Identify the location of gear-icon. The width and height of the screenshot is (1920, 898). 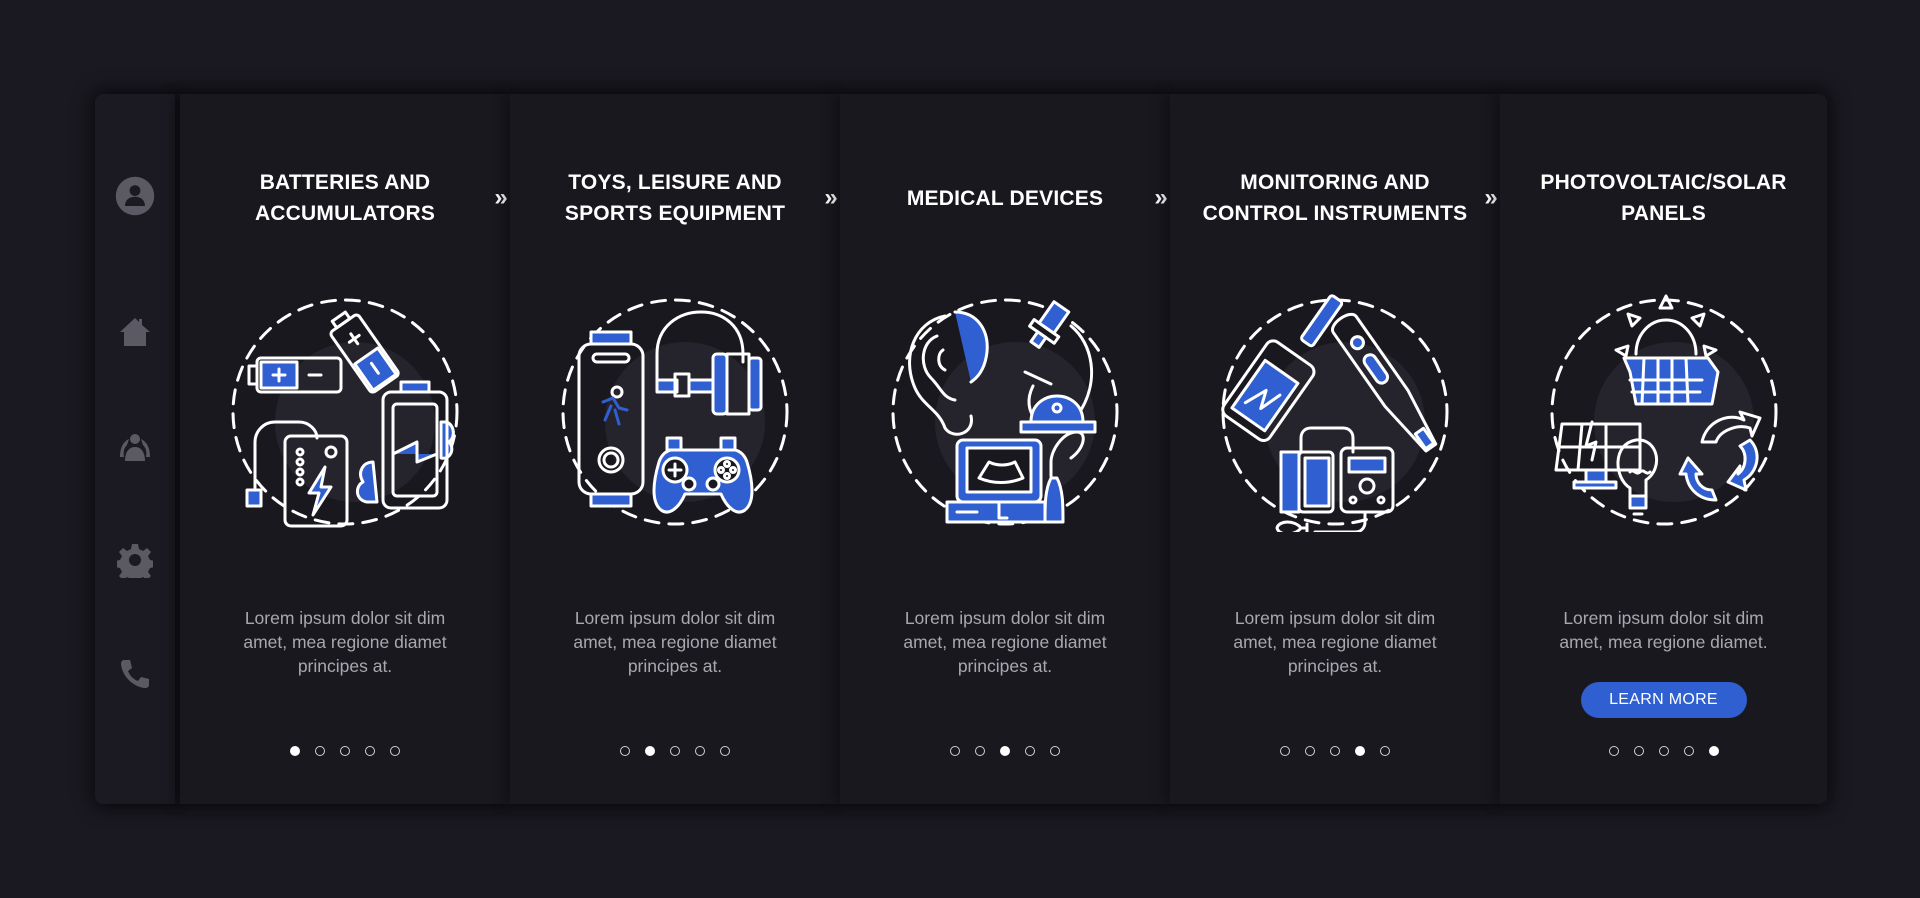
(135, 560).